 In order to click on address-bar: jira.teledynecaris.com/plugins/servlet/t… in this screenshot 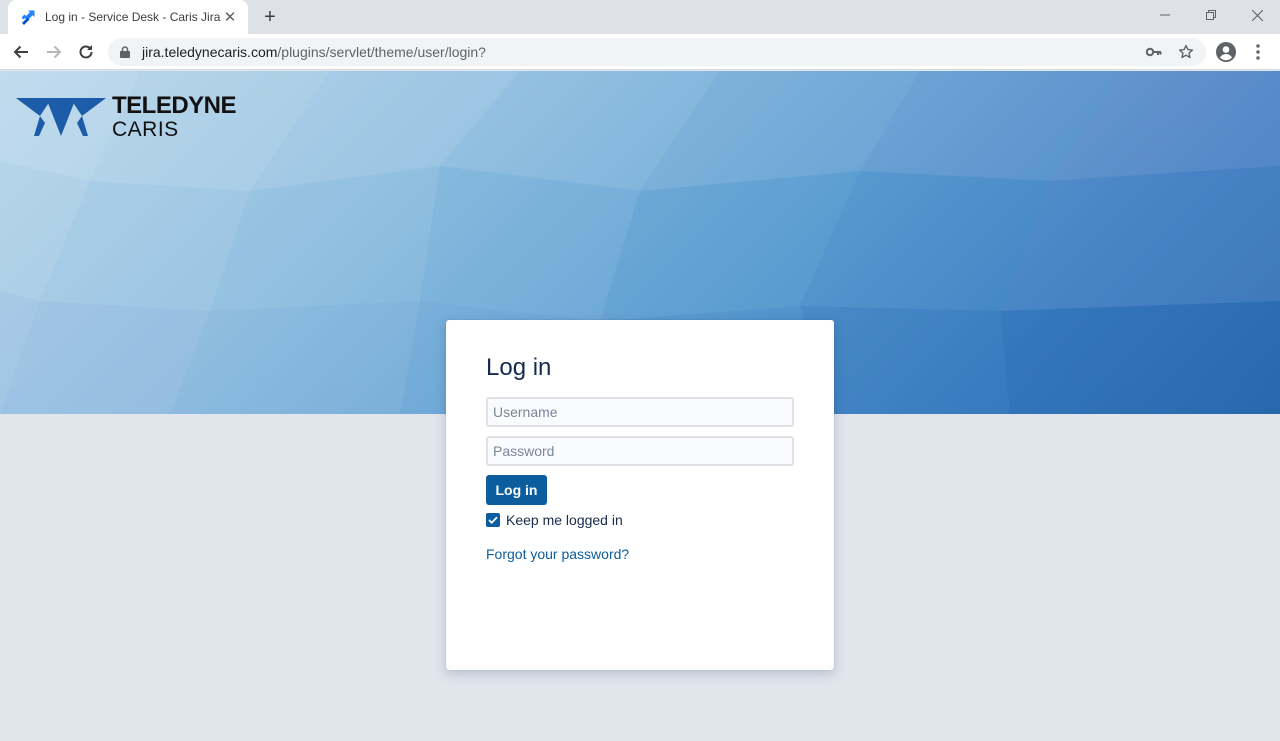, I will do `click(657, 52)`.